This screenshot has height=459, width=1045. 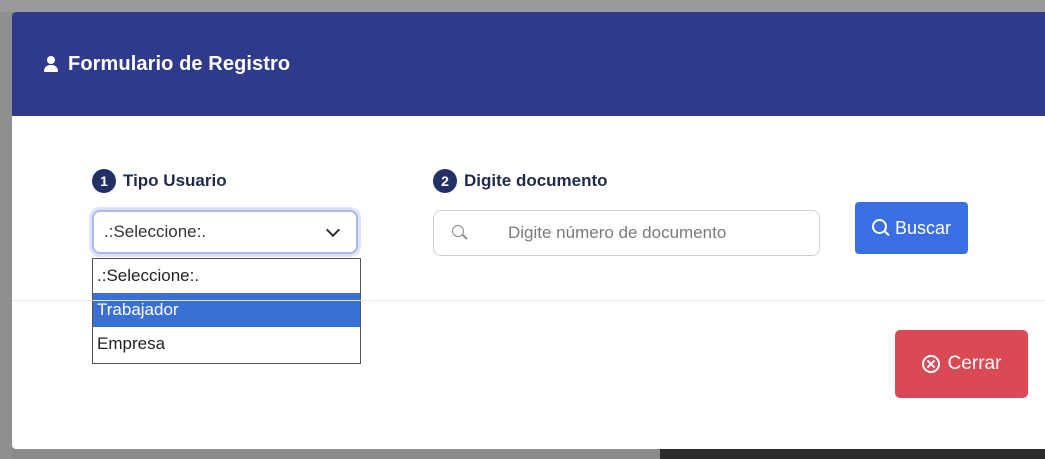 What do you see at coordinates (522, 6) in the screenshot?
I see `backdrop` at bounding box center [522, 6].